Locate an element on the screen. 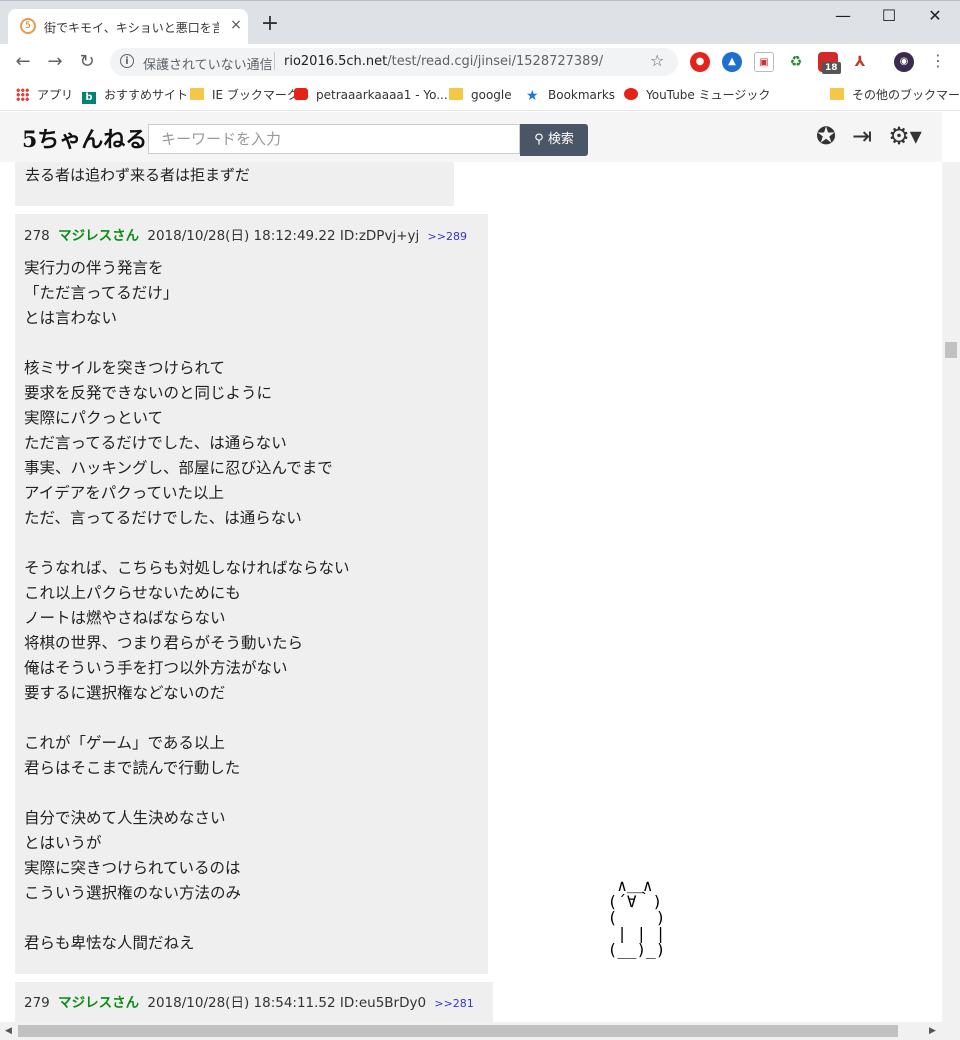 Image resolution: width=960 pixels, height=1040 pixels. extension-adblock-icon: 18 is located at coordinates (829, 63).